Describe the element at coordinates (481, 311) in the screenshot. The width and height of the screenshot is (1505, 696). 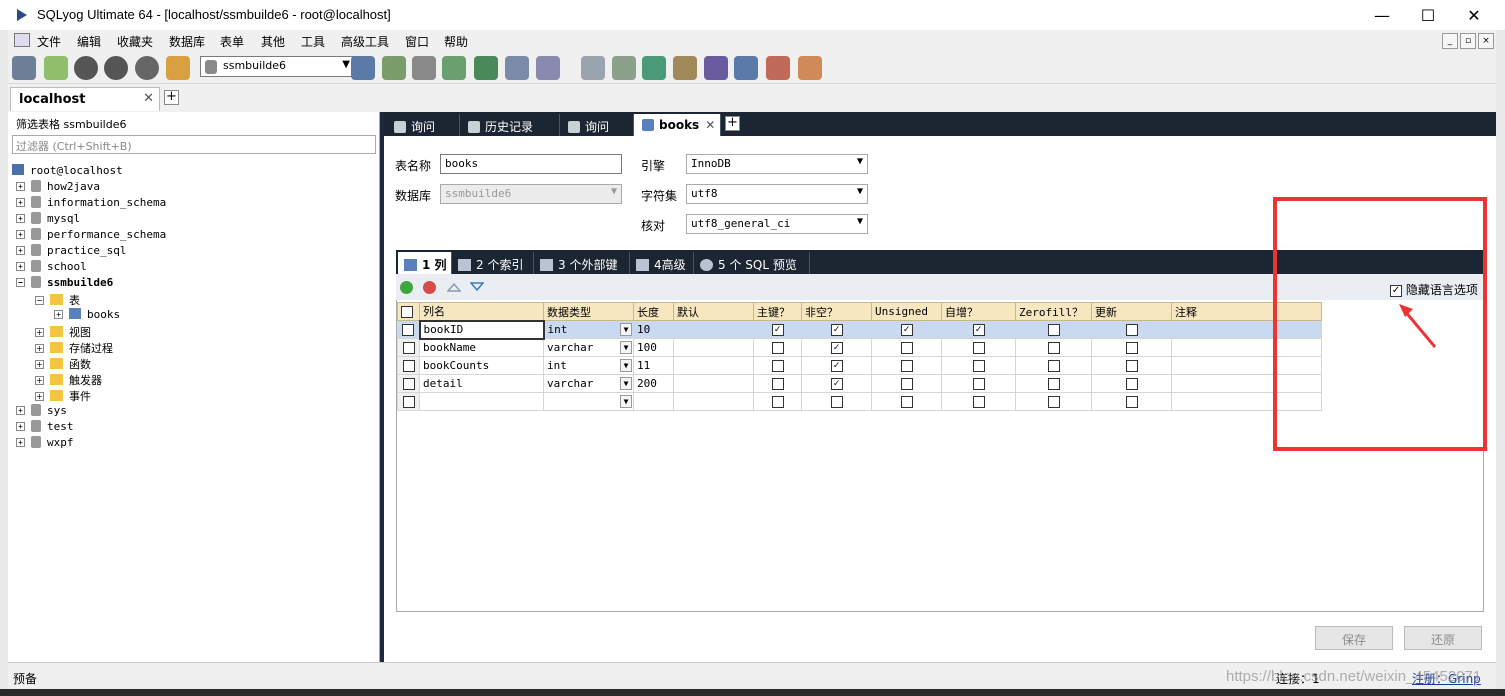
I see `column-header: 列名` at that location.